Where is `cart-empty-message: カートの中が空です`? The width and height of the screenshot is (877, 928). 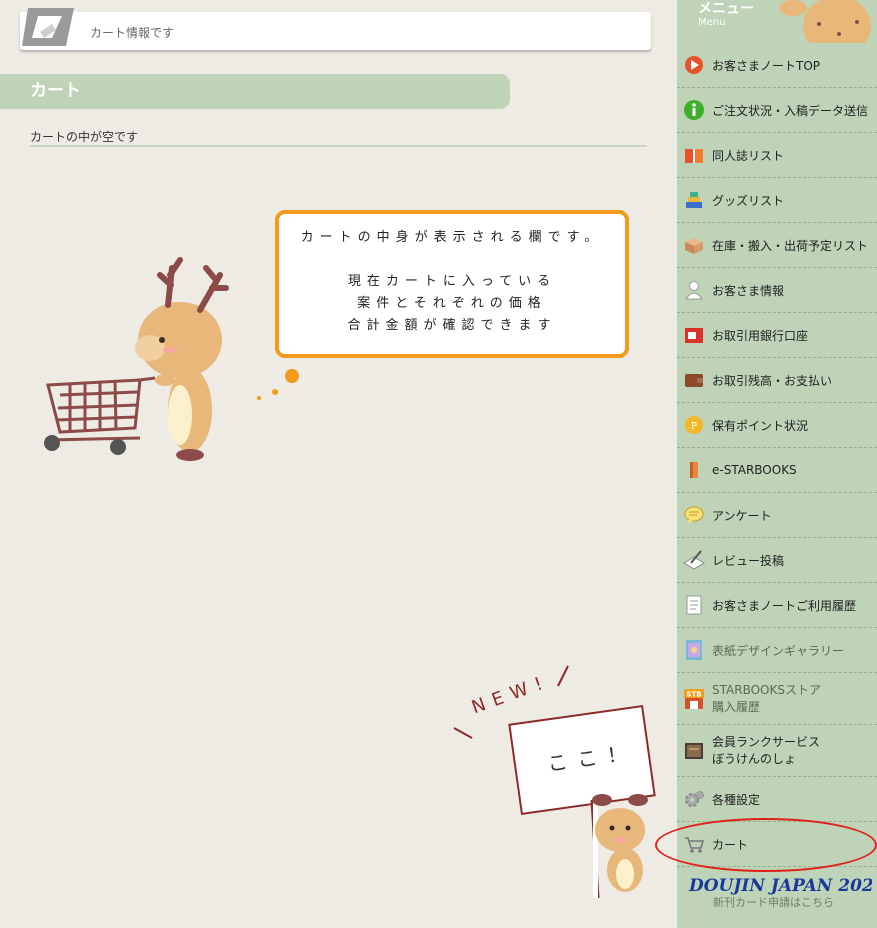 cart-empty-message: カートの中が空です is located at coordinates (84, 137).